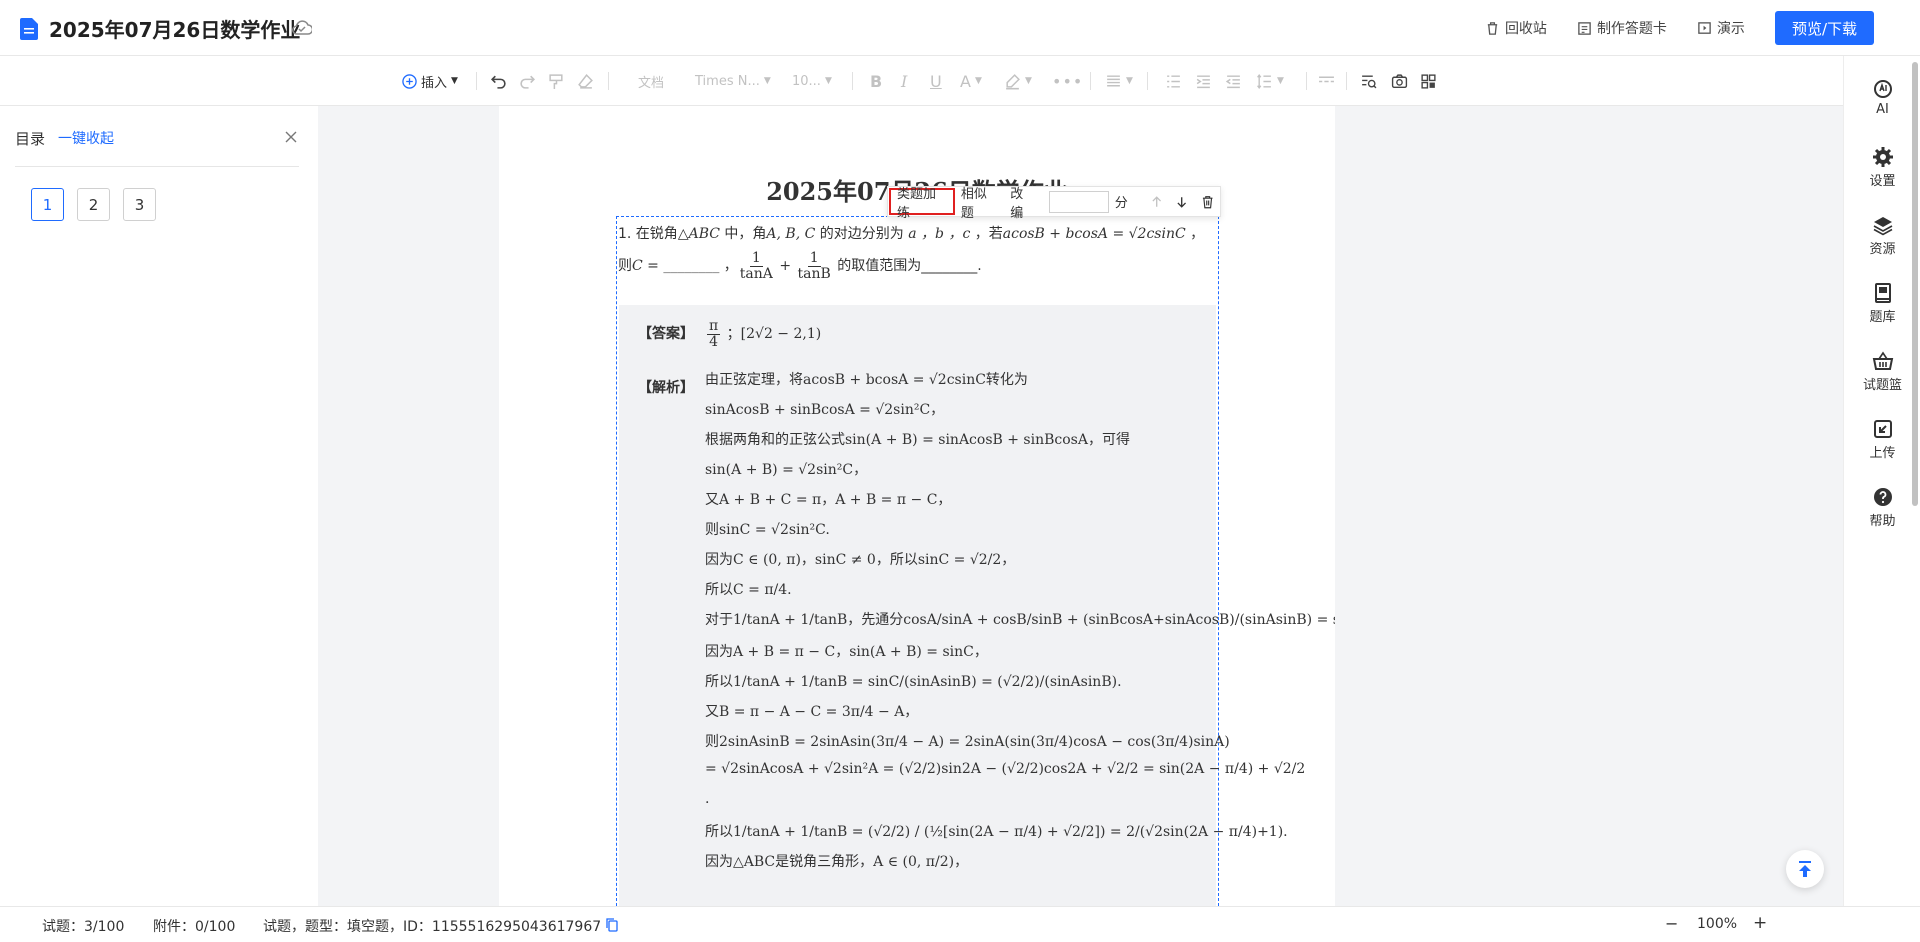 This screenshot has width=1920, height=942. What do you see at coordinates (1882, 453) in the screenshot?
I see `right-panel-label: 上传` at bounding box center [1882, 453].